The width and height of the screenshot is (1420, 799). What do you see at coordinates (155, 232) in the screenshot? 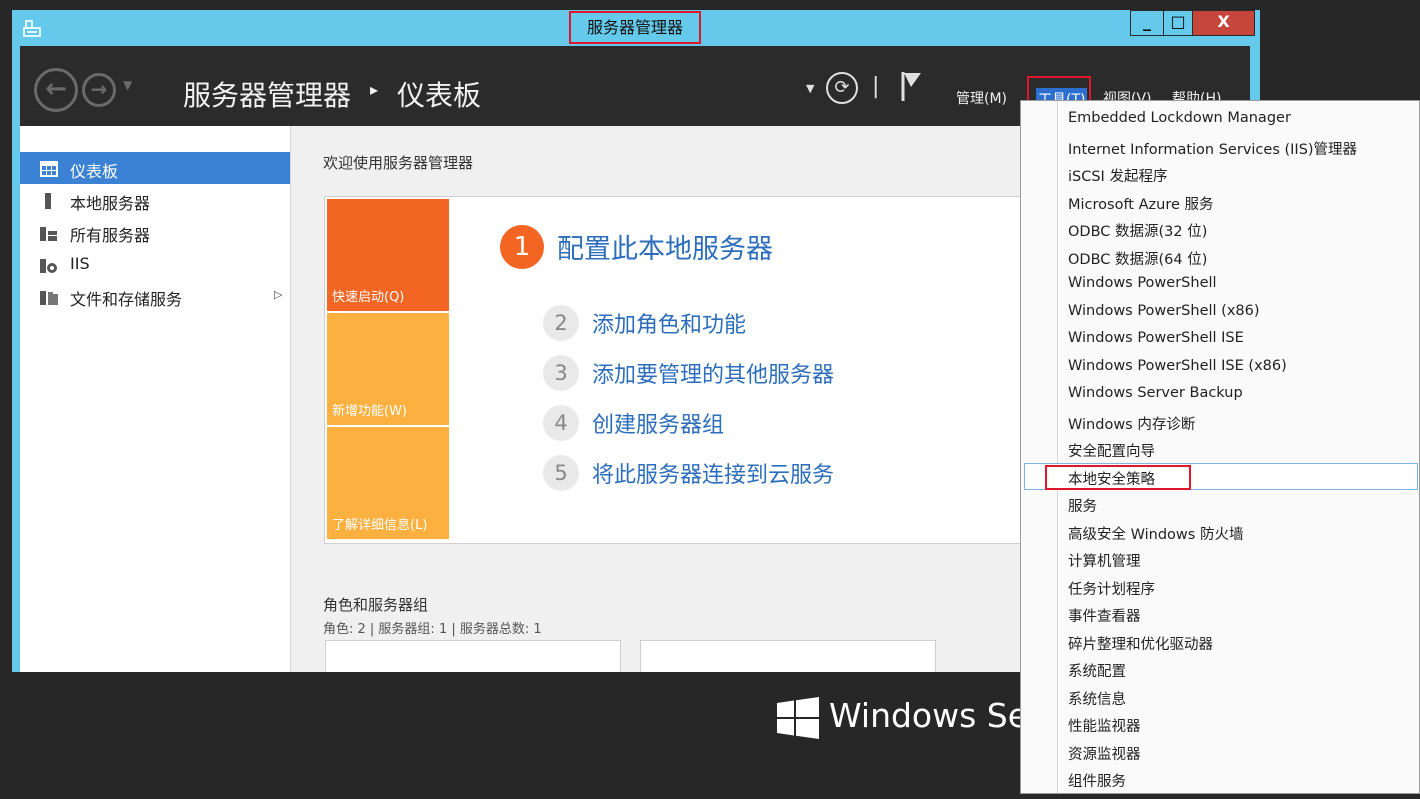
I see `sidebar-item-all-servers: 所有服务器` at bounding box center [155, 232].